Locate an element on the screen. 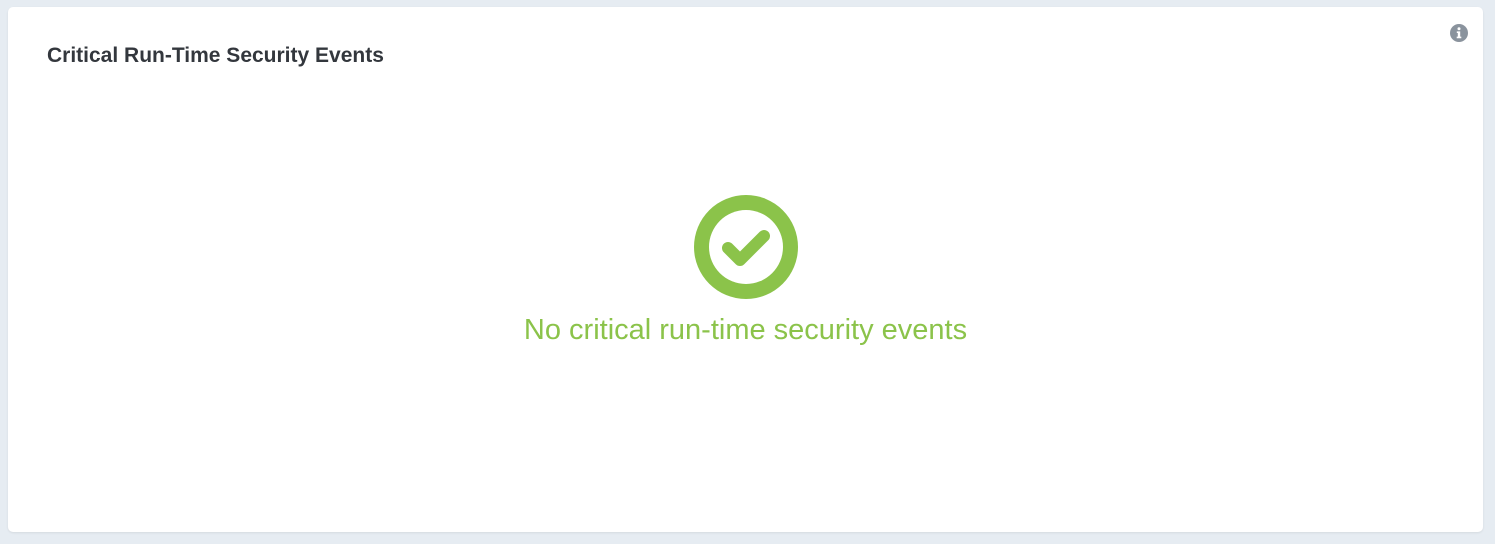  info-icon is located at coordinates (1459, 33).